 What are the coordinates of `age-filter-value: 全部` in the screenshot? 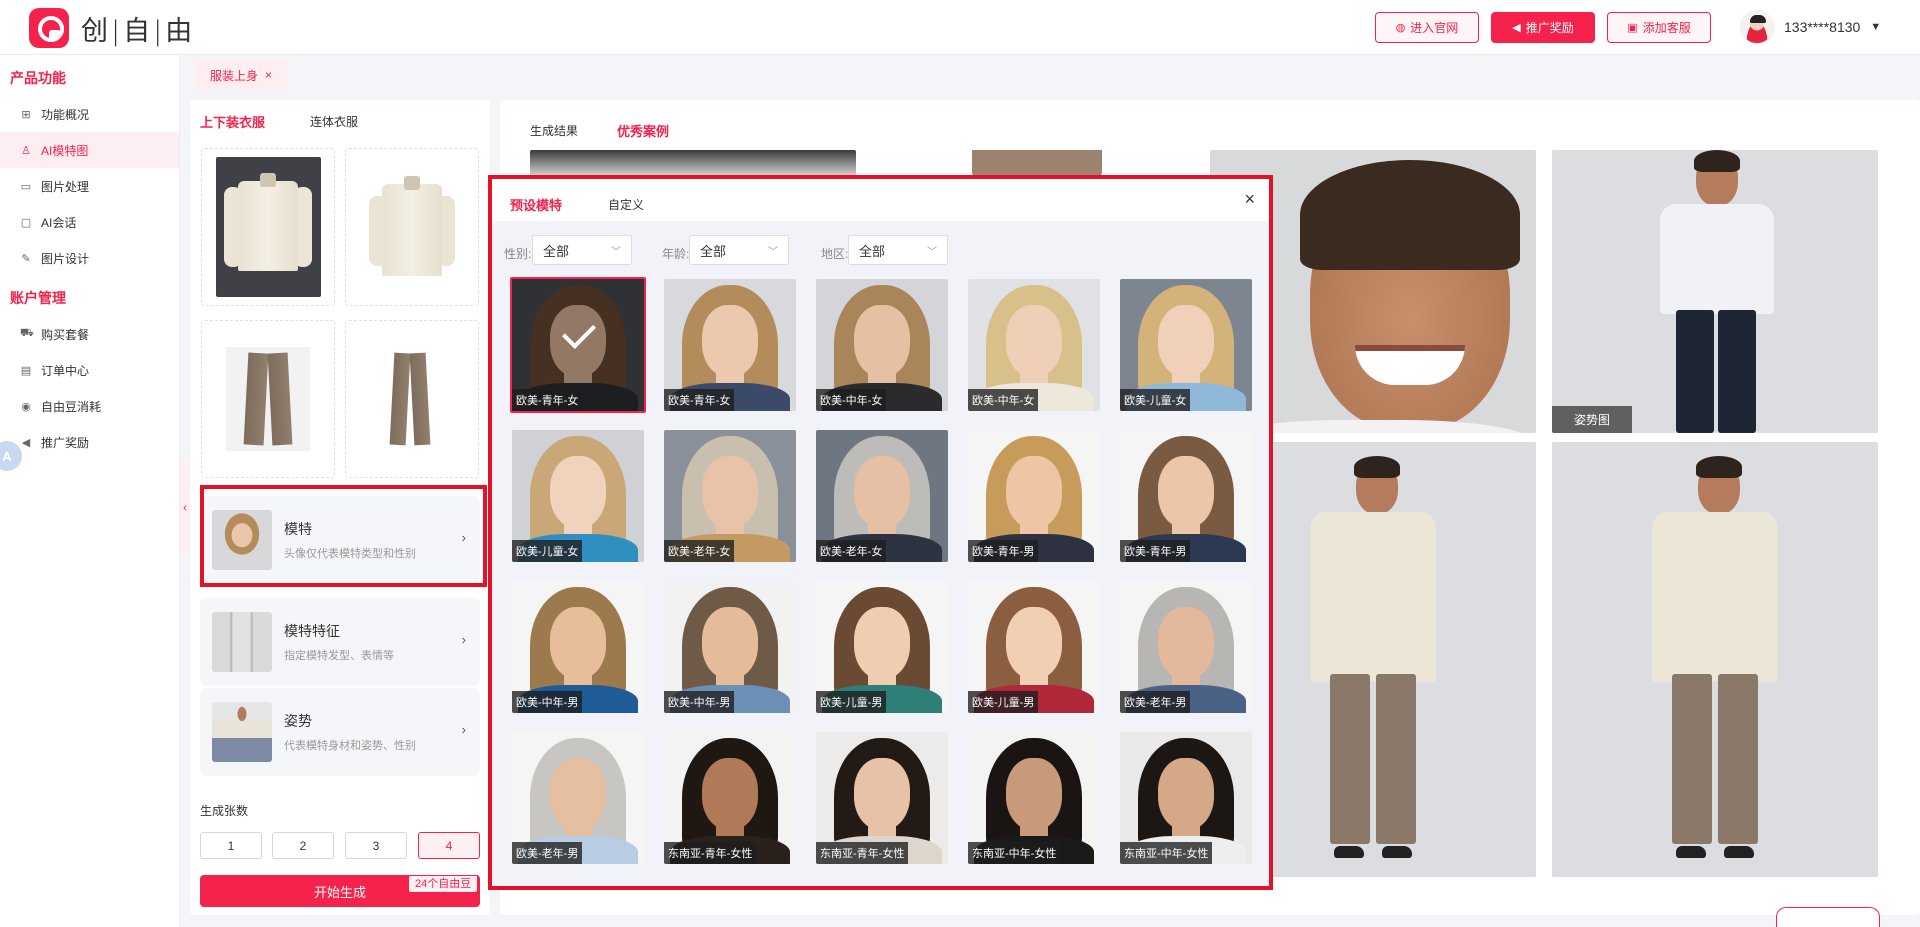 It's located at (713, 251).